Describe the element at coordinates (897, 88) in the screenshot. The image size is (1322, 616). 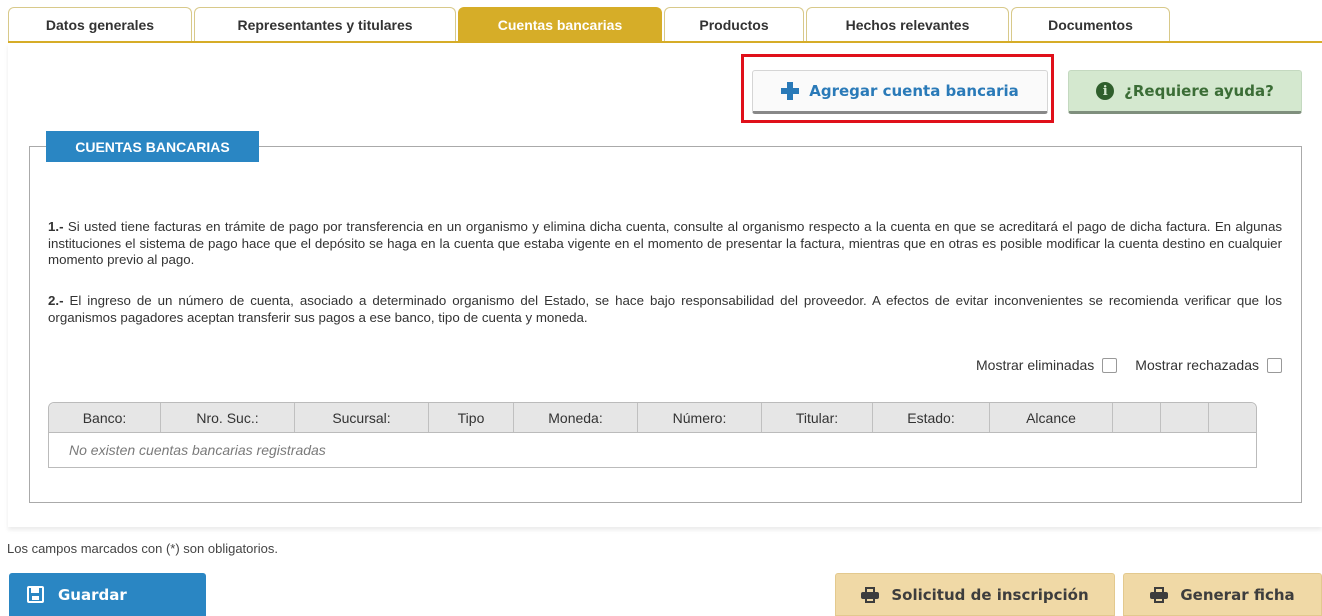
I see `highlight-box` at that location.